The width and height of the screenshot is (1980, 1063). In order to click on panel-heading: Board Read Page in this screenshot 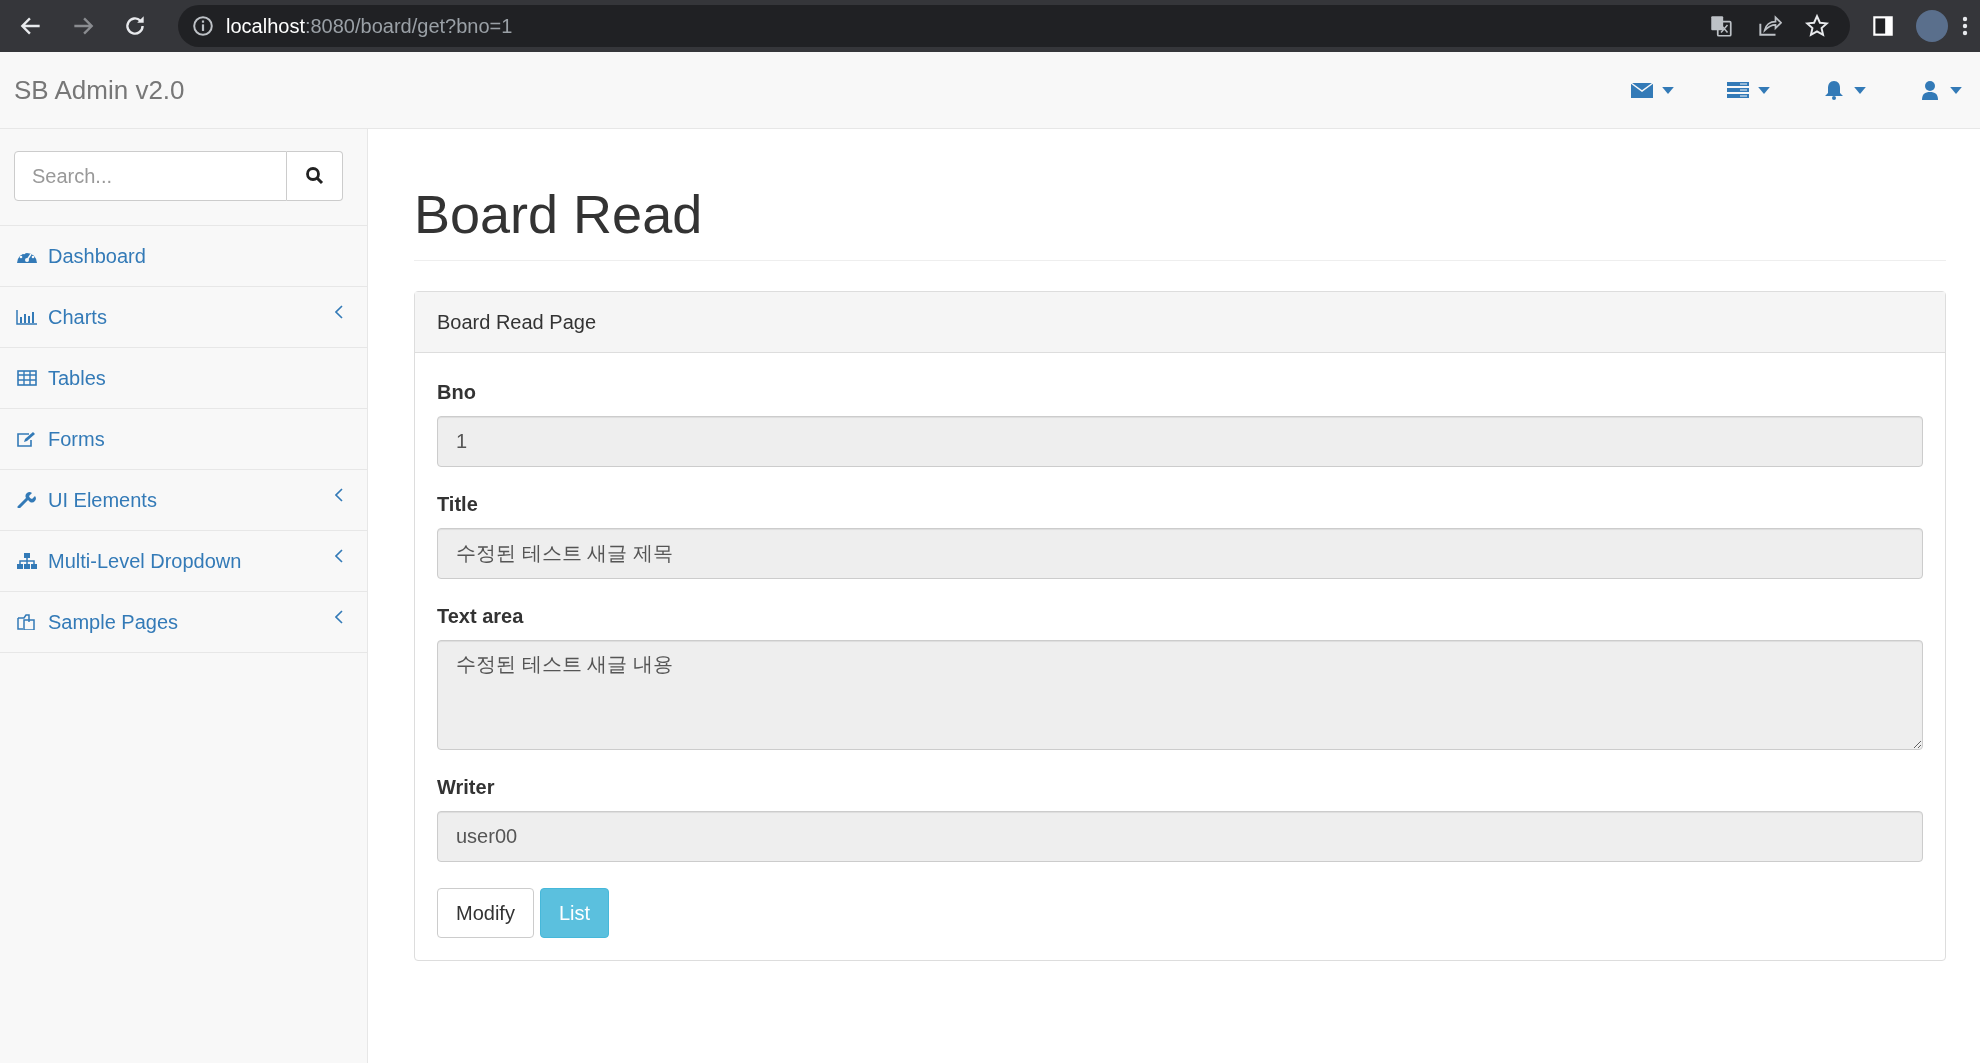, I will do `click(1180, 323)`.